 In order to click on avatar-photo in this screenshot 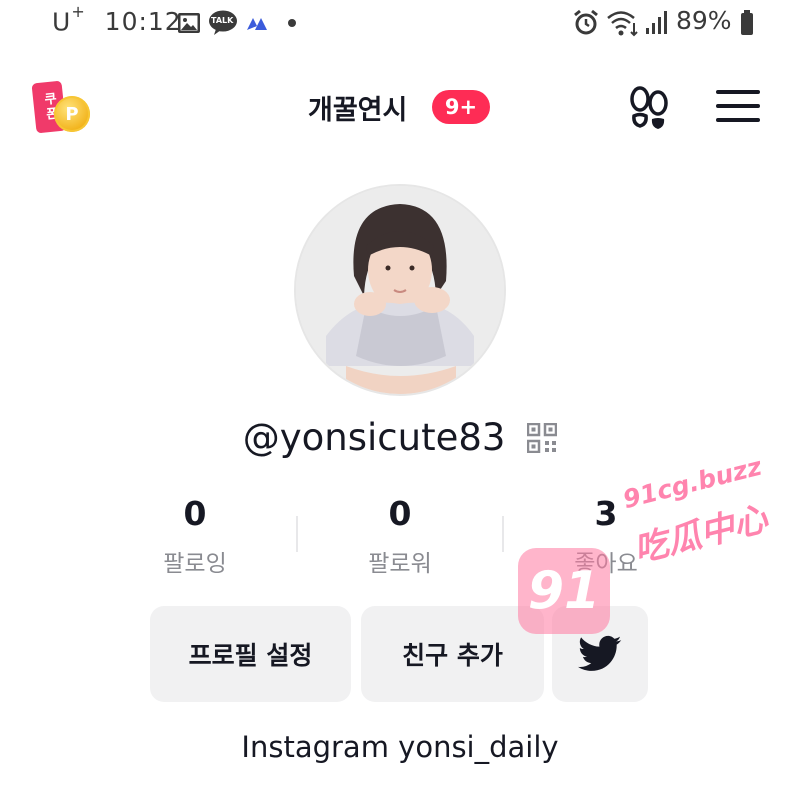, I will do `click(400, 290)`.